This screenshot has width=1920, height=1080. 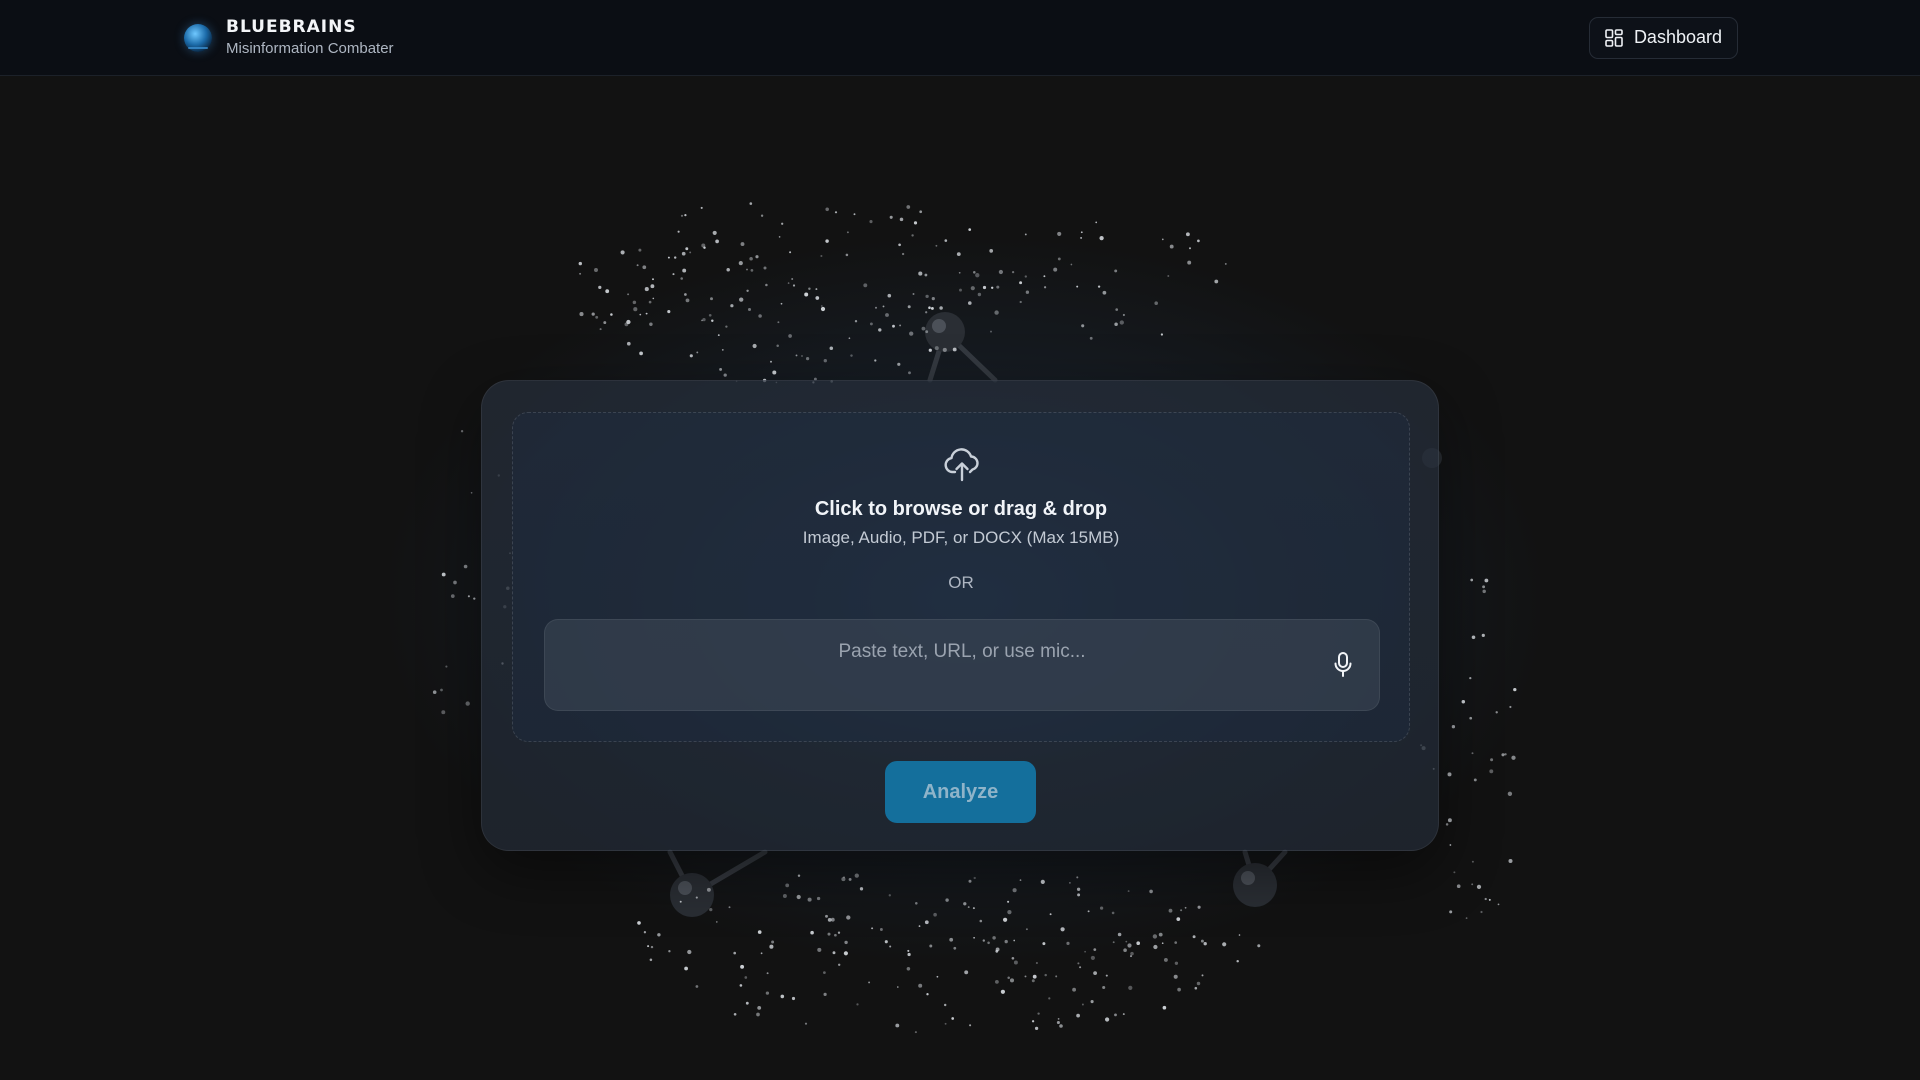 I want to click on brand-subtitle: Misinformation Combater, so click(x=310, y=48).